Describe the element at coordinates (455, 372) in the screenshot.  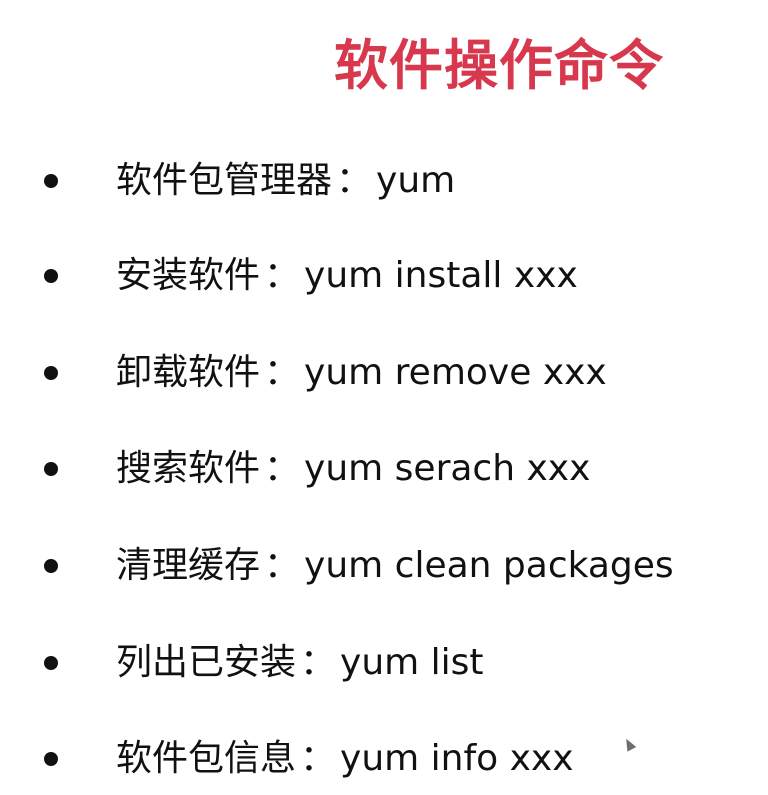
I see `item-command: yum remove xxx` at that location.